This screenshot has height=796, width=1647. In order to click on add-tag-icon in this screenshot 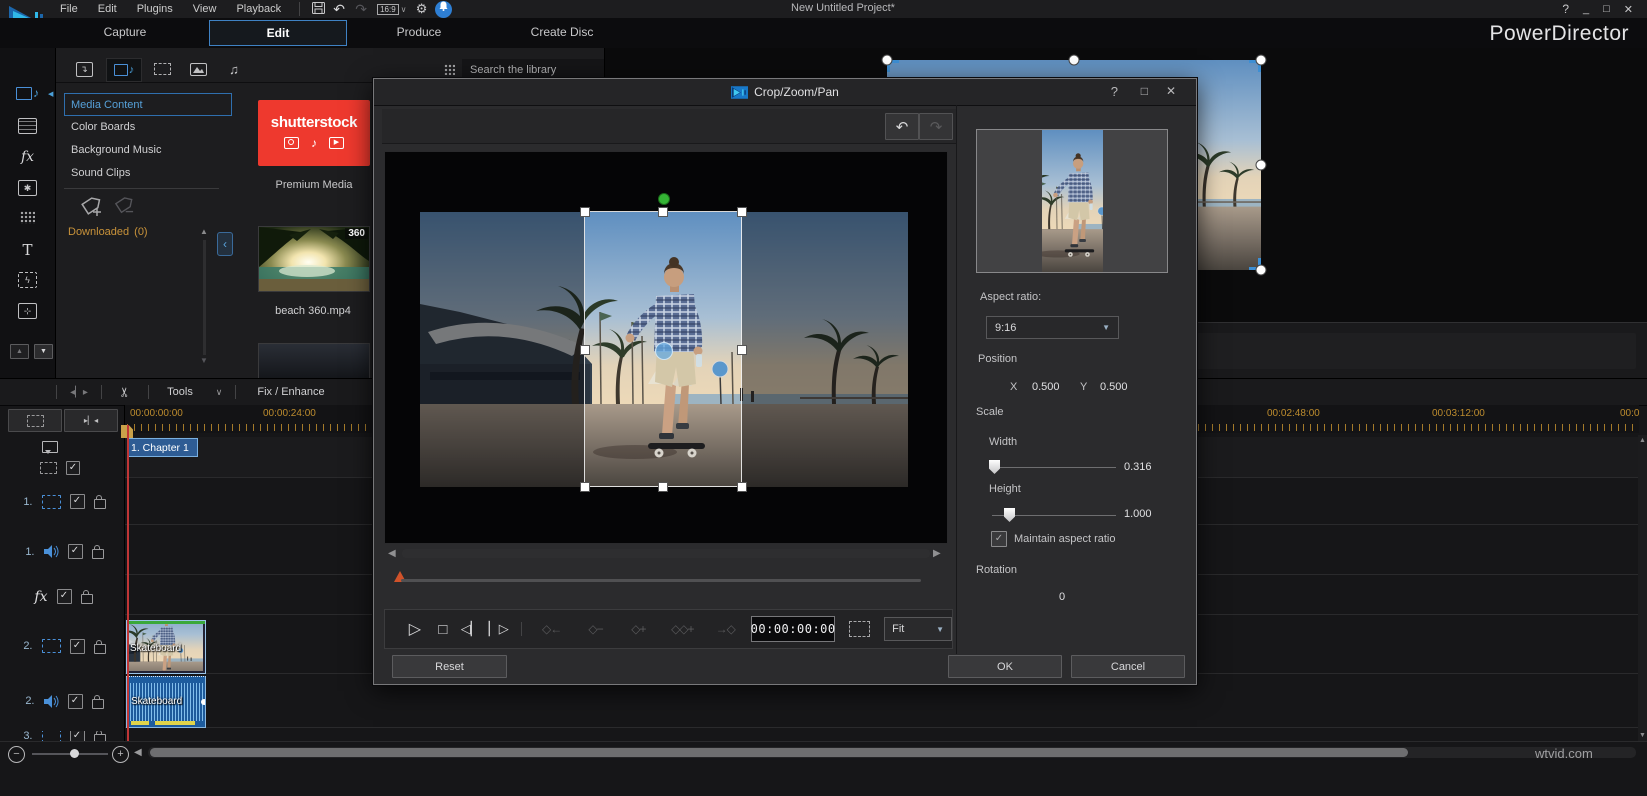, I will do `click(90, 209)`.